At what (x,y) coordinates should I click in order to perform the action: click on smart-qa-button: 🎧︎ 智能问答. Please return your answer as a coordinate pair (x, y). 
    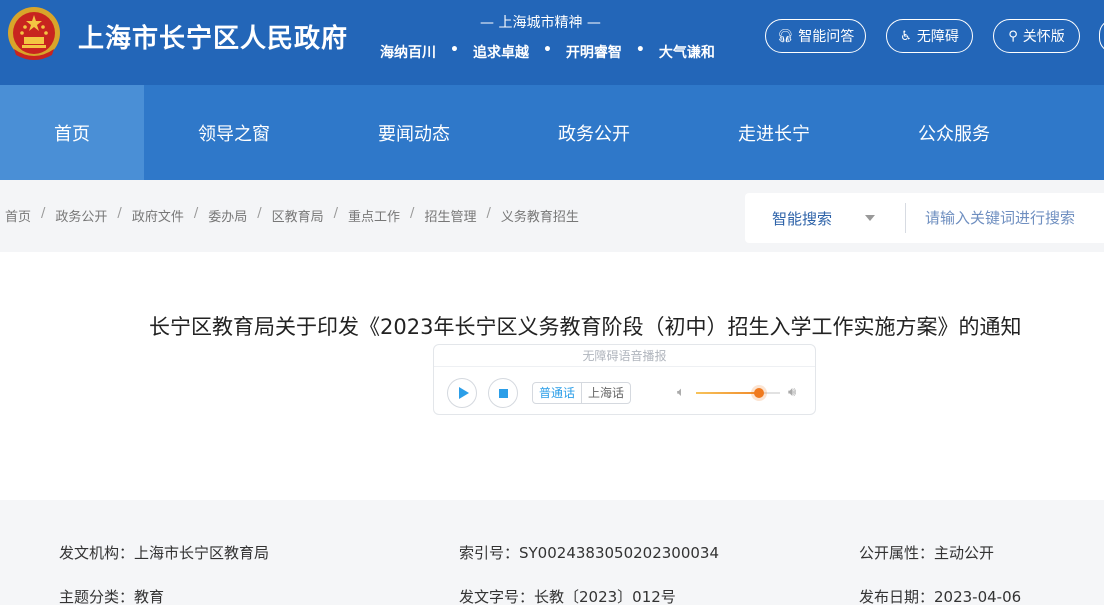
    Looking at the image, I should click on (815, 36).